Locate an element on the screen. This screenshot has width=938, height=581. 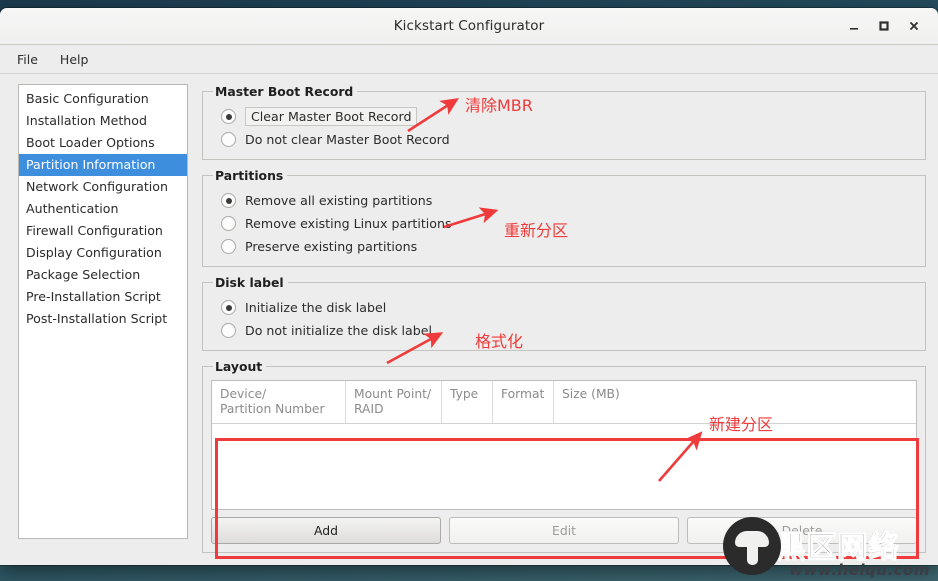
group-legend-partitions: Partitions is located at coordinates (249, 175).